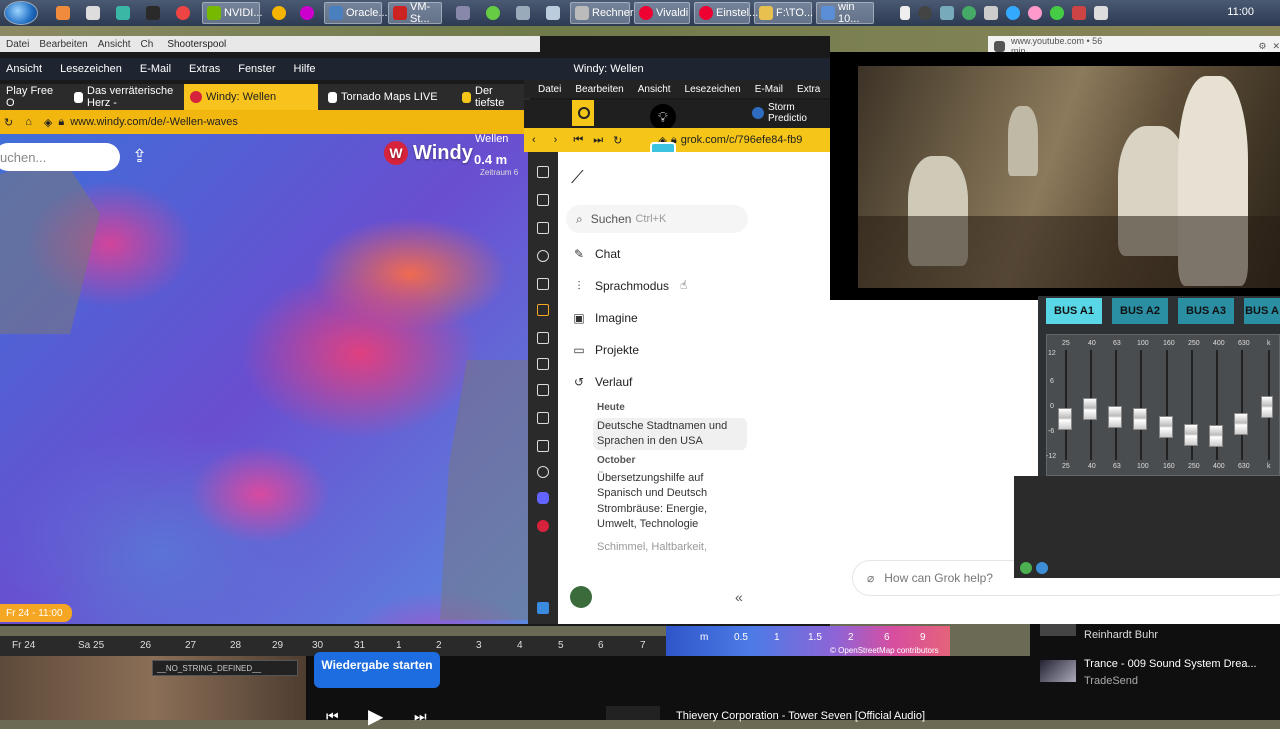 The height and width of the screenshot is (729, 1280). What do you see at coordinates (604, 318) in the screenshot?
I see `nav-imagine: ▣ Imagine` at bounding box center [604, 318].